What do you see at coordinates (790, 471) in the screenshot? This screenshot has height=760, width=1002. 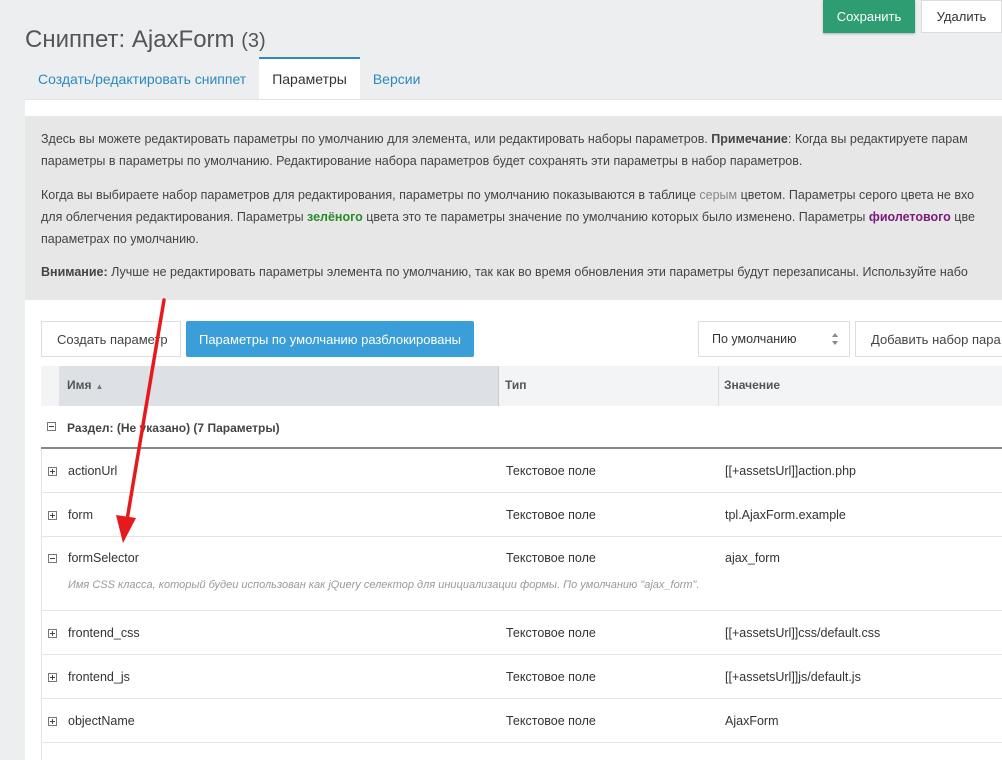 I see `param-value: [[+assetsUrl]]action.php` at bounding box center [790, 471].